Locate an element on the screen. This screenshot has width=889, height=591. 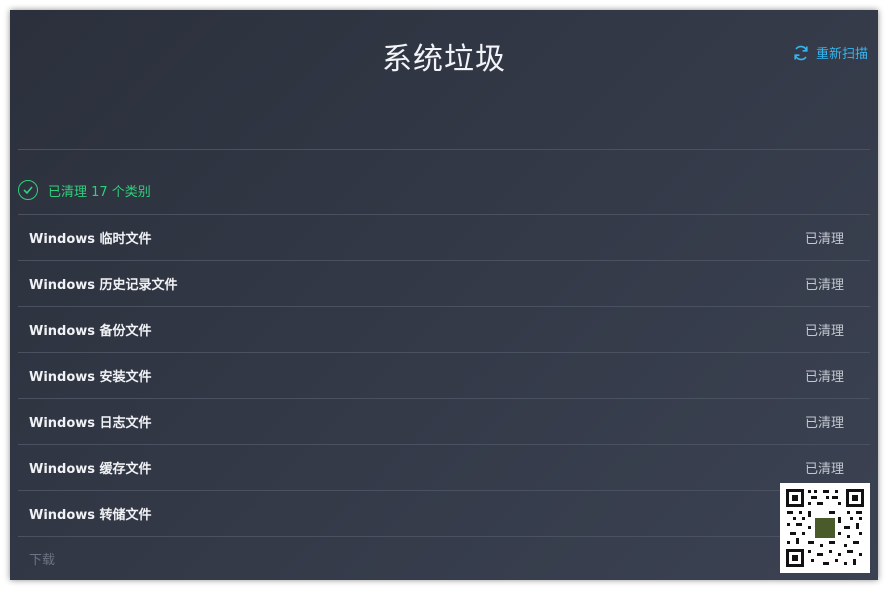
rescan-button: 重新扫描 is located at coordinates (830, 52).